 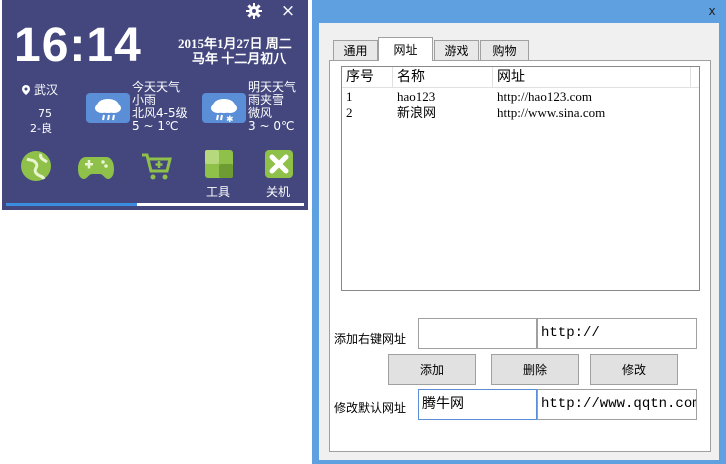 I want to click on dialog-close-button: x, so click(x=712, y=11).